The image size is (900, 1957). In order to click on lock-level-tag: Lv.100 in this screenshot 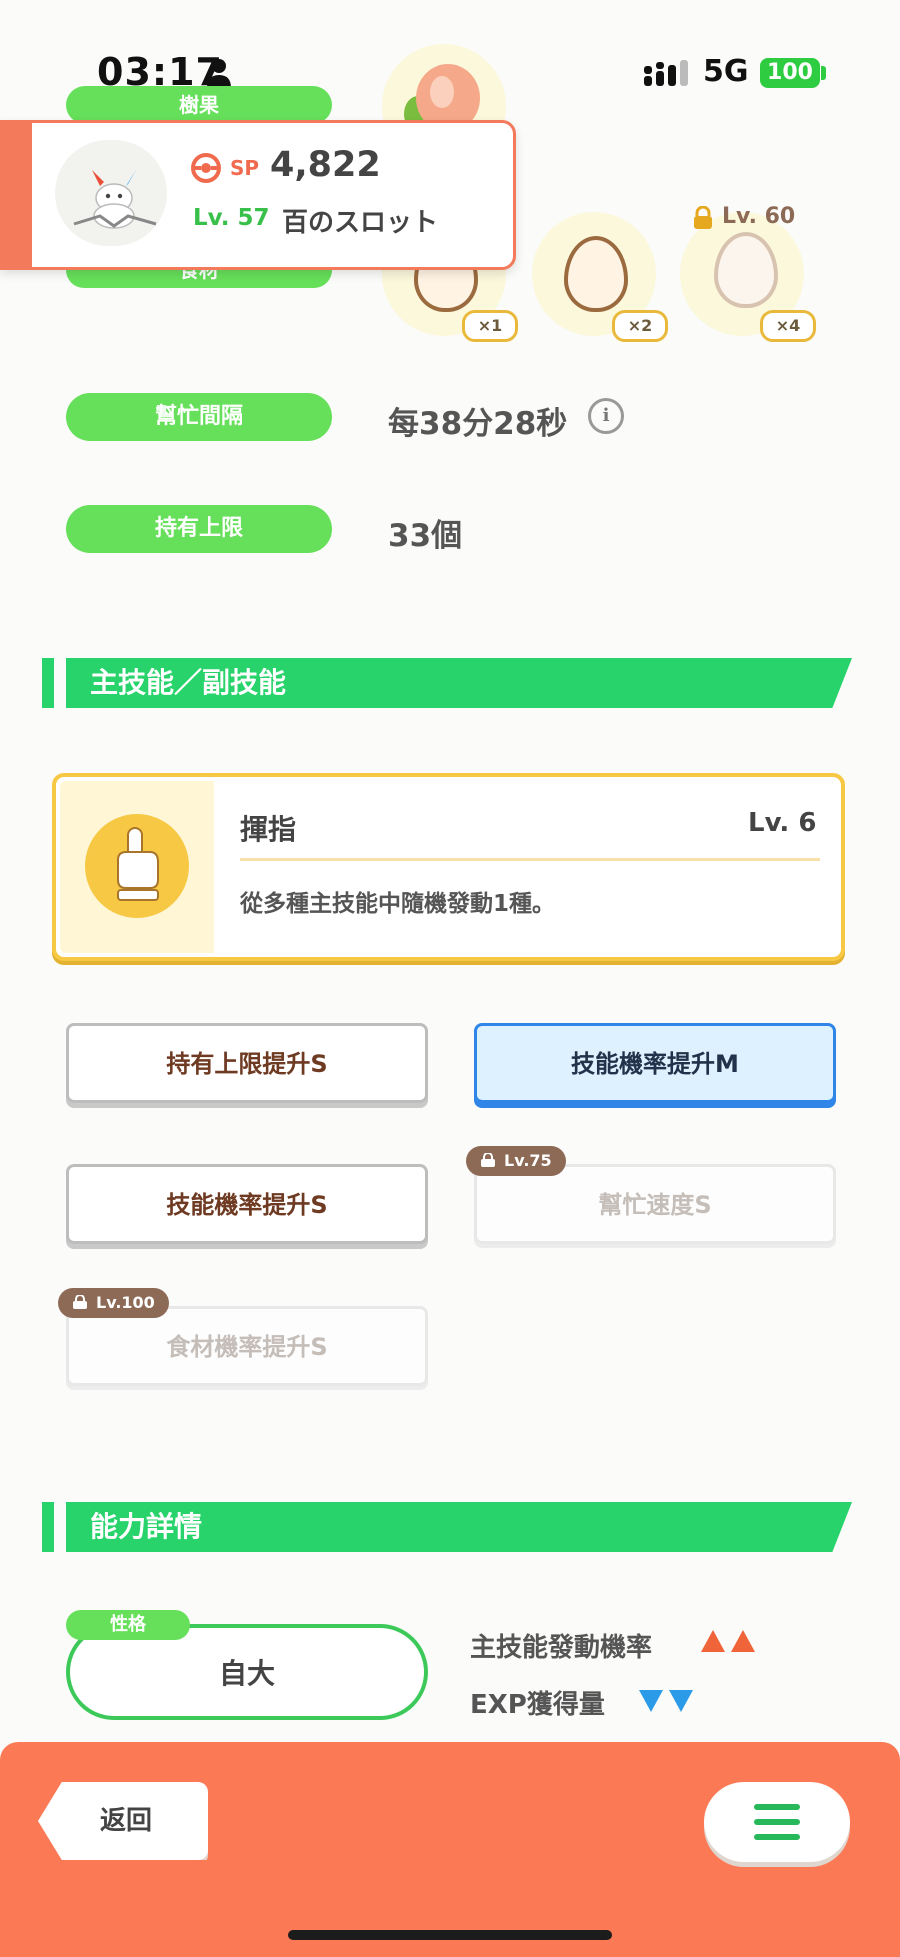, I will do `click(113, 1303)`.